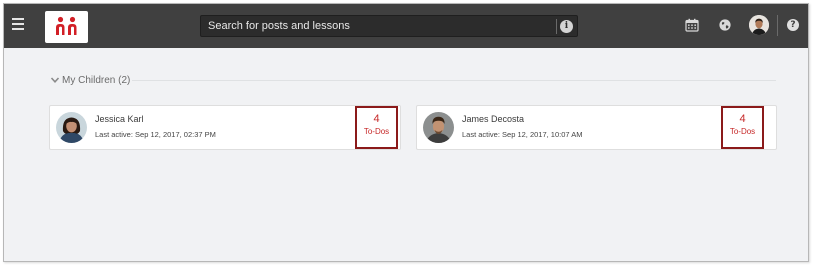 This screenshot has width=814, height=267. Describe the element at coordinates (389, 26) in the screenshot. I see `search-bar: Search for posts and lessons i` at that location.